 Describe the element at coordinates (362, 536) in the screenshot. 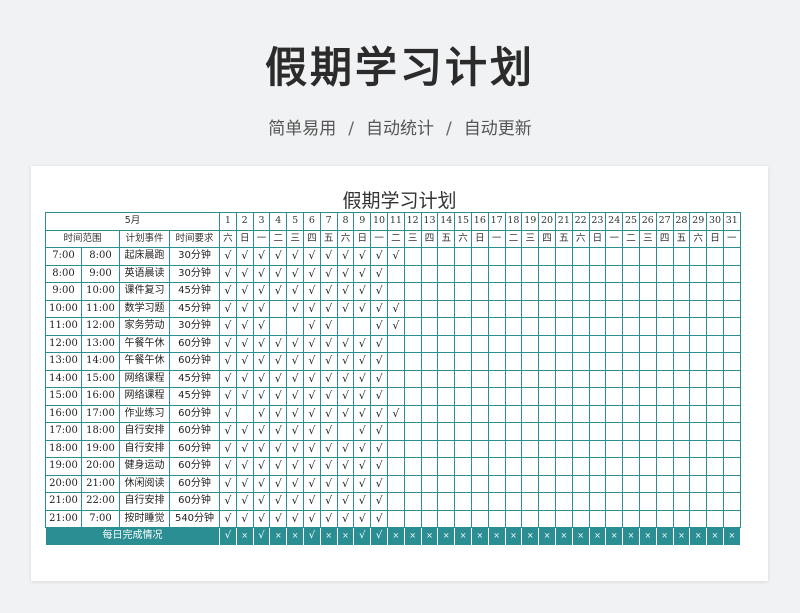

I see `daily-completion-cell: √` at that location.